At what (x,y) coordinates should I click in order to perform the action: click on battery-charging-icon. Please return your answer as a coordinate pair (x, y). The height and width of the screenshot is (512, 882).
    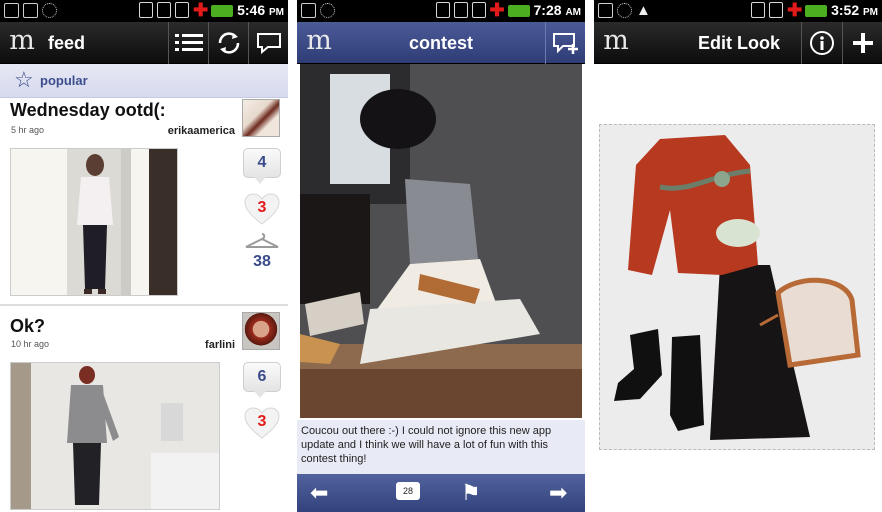
    Looking at the image, I should click on (816, 11).